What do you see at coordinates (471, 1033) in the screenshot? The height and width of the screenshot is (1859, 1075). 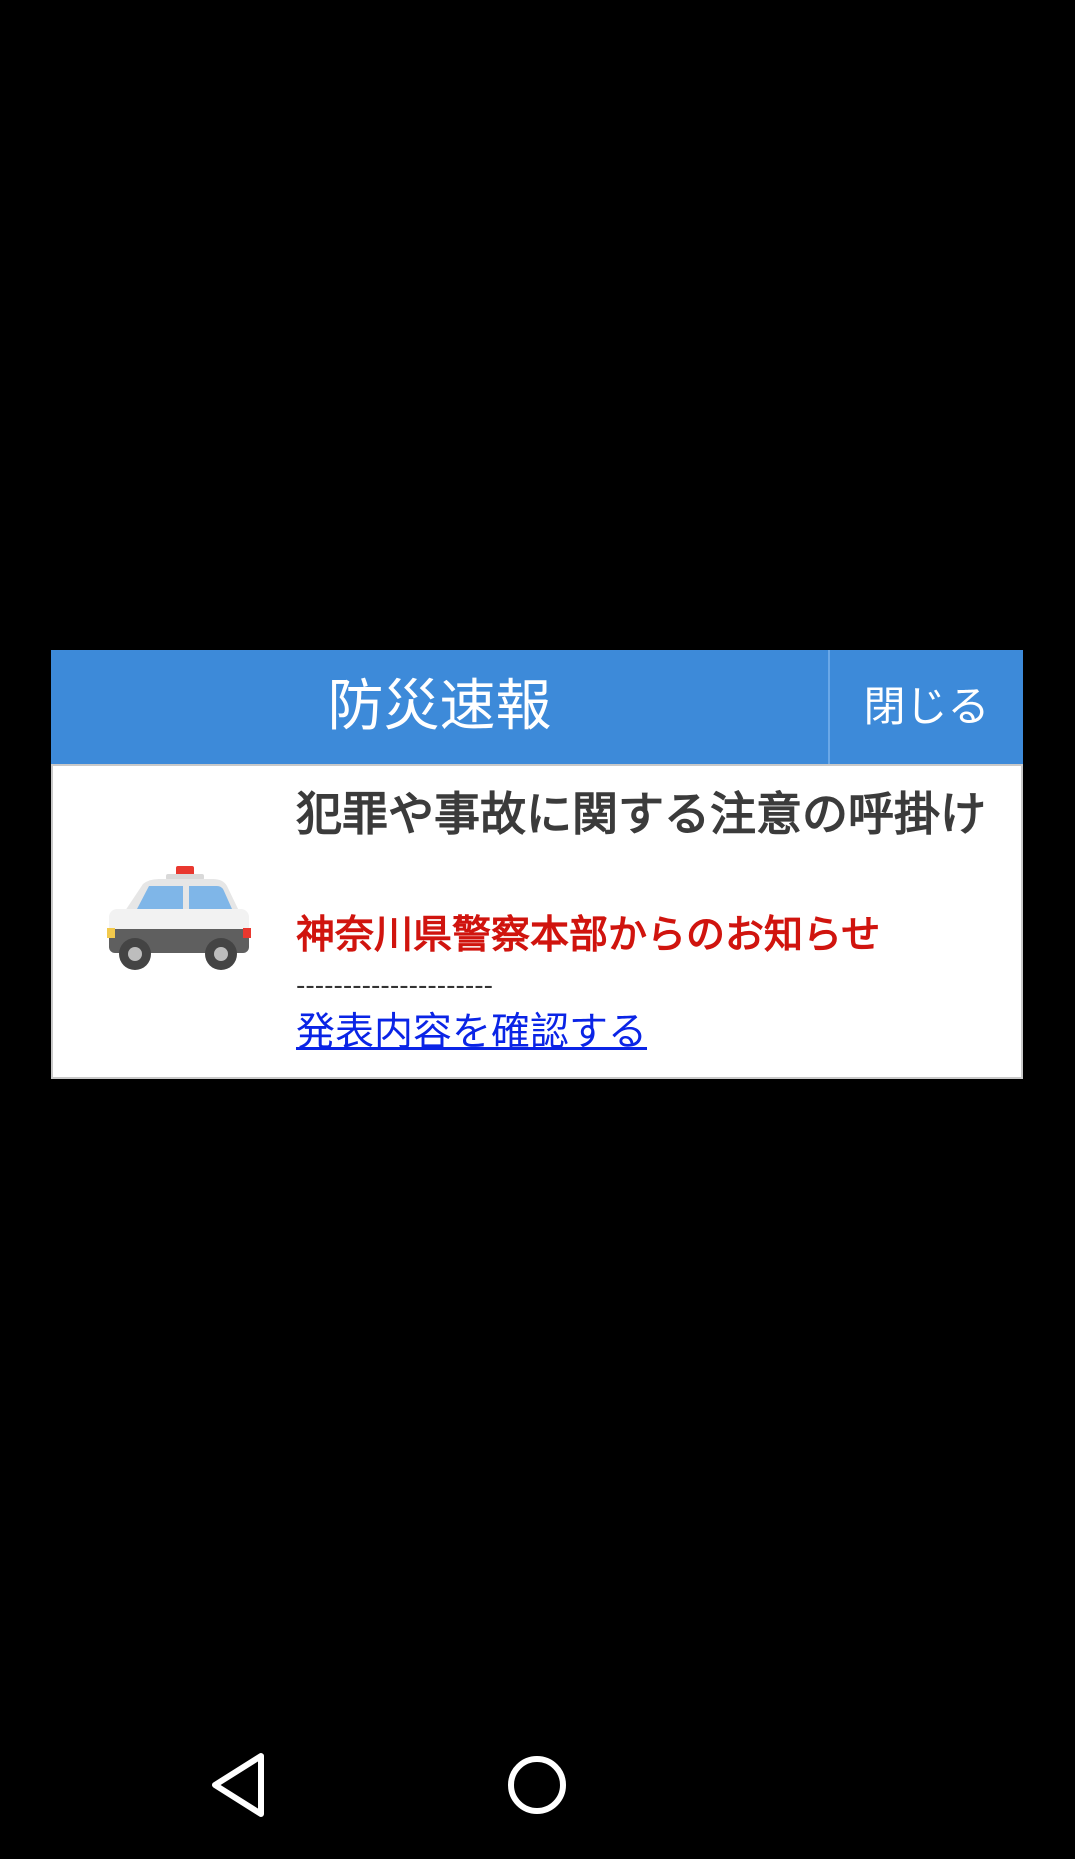 I see `confirm-announcement-link: 発表内容を確認する` at bounding box center [471, 1033].